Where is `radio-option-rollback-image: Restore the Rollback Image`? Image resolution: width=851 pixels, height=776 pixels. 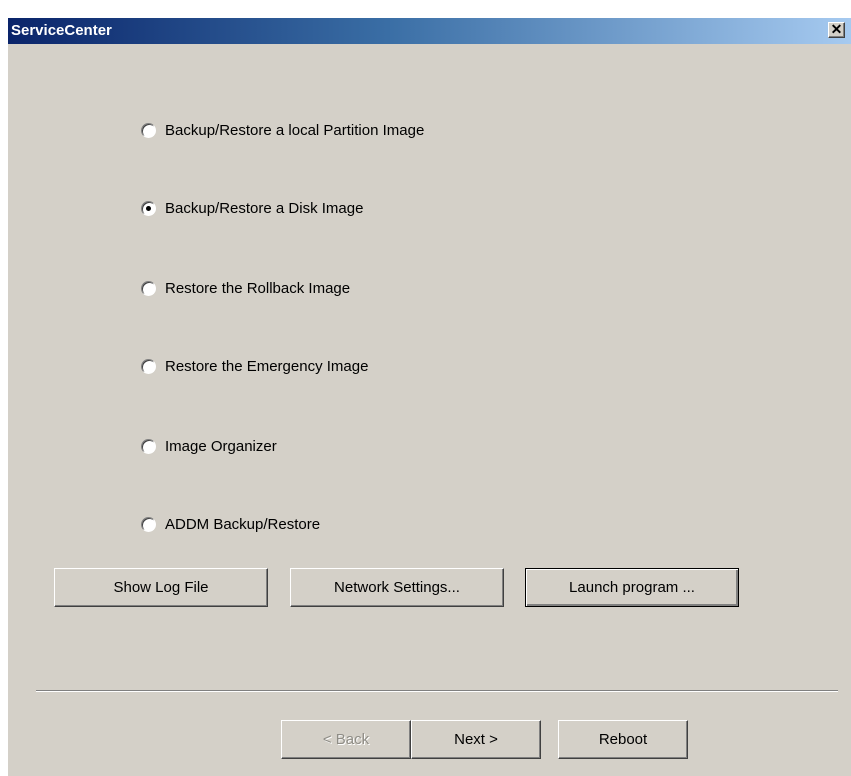 radio-option-rollback-image: Restore the Rollback Image is located at coordinates (245, 288).